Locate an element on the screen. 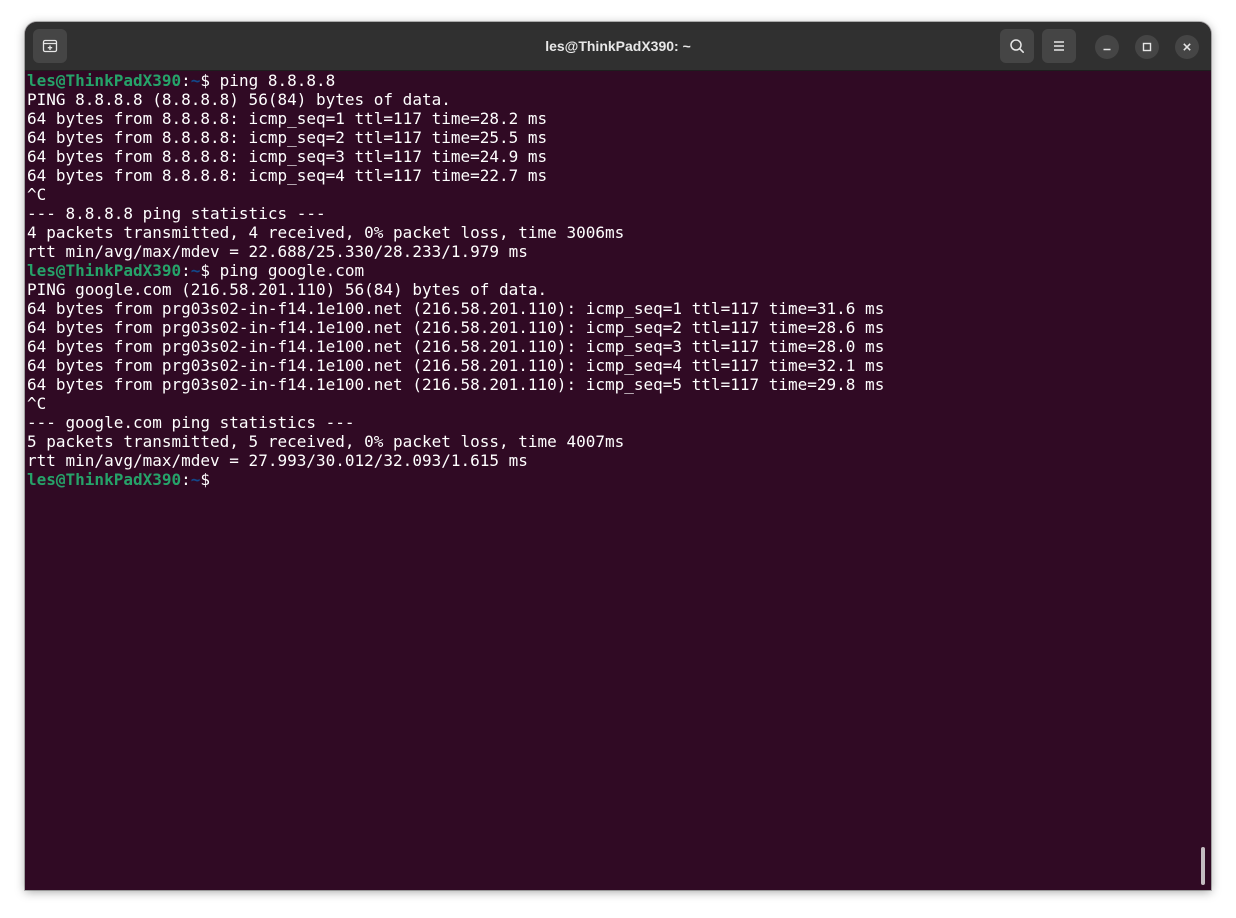  maximize-icon is located at coordinates (1147, 47).